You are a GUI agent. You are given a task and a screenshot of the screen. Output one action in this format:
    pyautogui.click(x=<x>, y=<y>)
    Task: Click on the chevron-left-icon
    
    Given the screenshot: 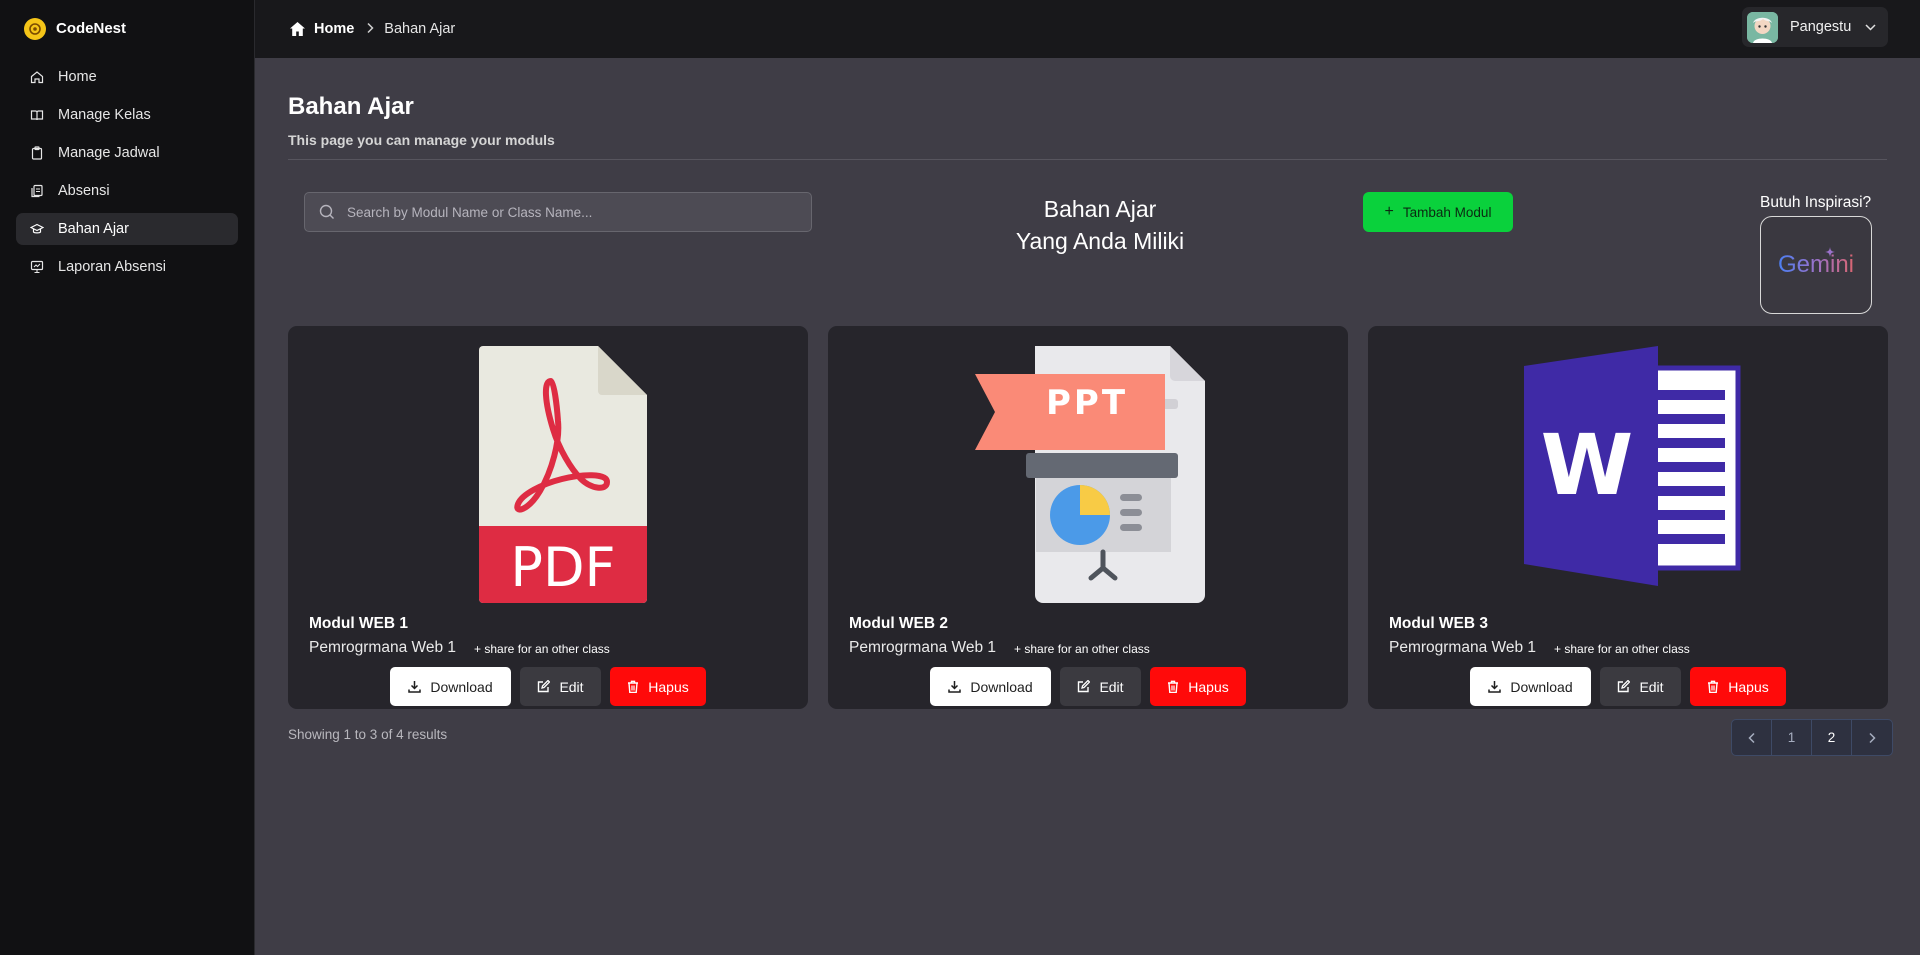 What is the action you would take?
    pyautogui.click(x=1751, y=737)
    